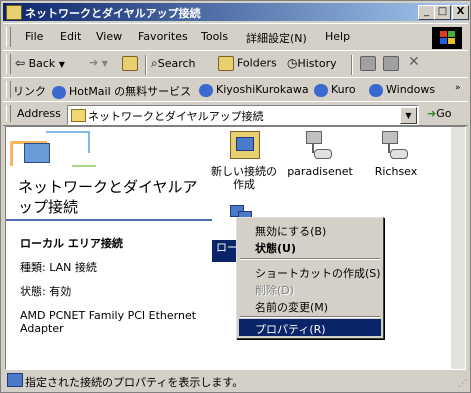 The width and height of the screenshot is (471, 393). What do you see at coordinates (458, 88) in the screenshot?
I see `links-chevron-icon: »` at bounding box center [458, 88].